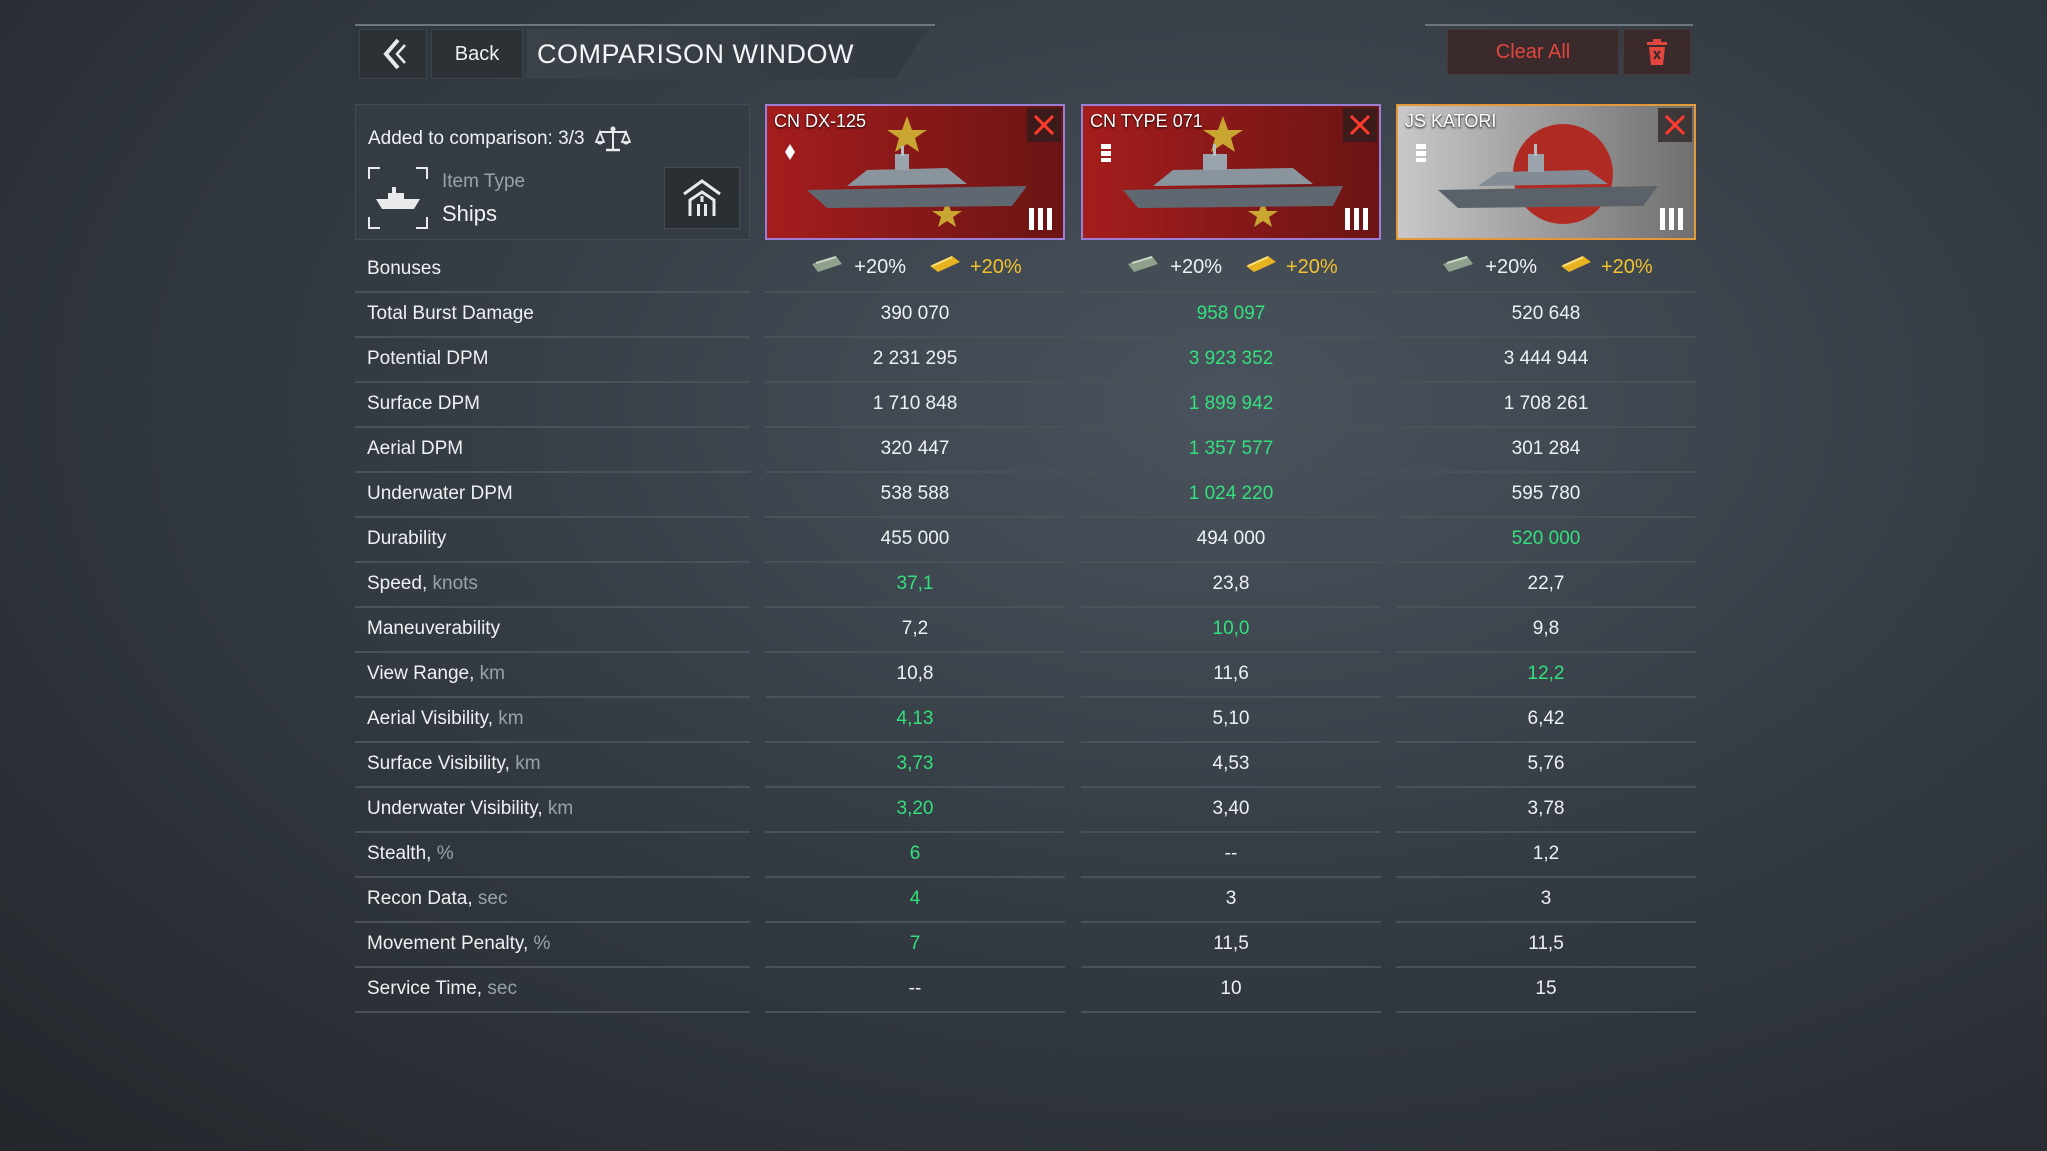 Image resolution: width=2047 pixels, height=1151 pixels. What do you see at coordinates (406, 539) in the screenshot?
I see `stat-label: Durability` at bounding box center [406, 539].